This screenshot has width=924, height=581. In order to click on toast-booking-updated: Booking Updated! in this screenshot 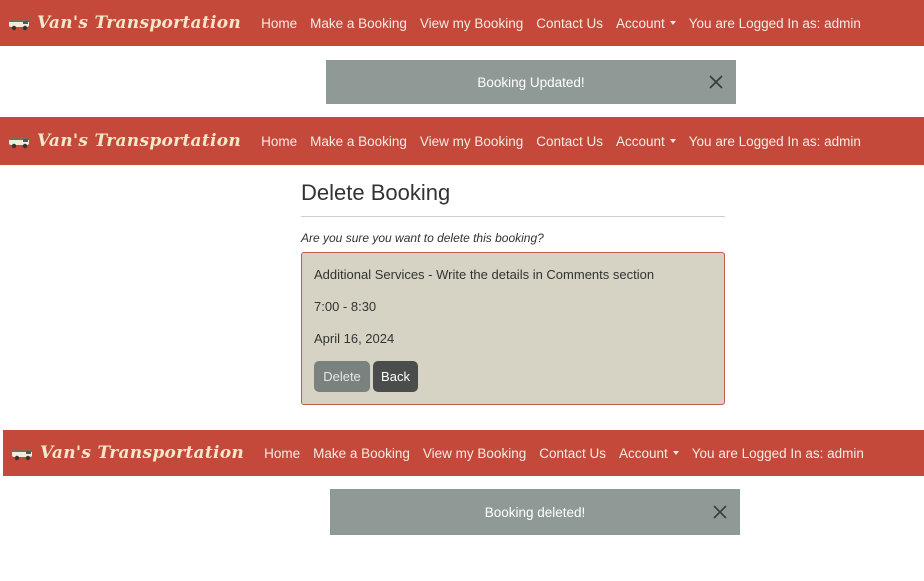, I will do `click(531, 82)`.